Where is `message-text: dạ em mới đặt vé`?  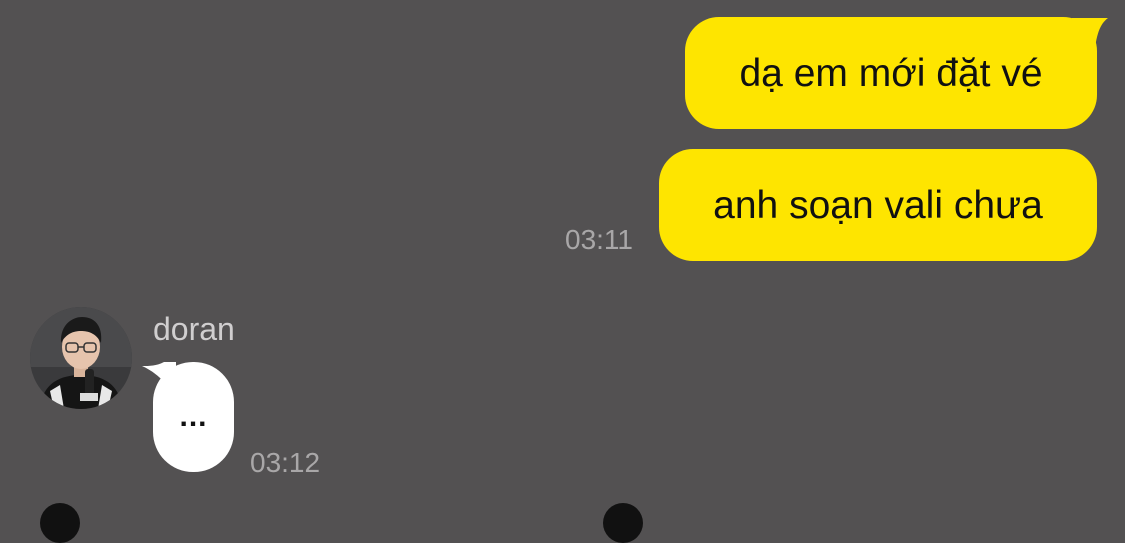 message-text: dạ em mới đặt vé is located at coordinates (891, 73).